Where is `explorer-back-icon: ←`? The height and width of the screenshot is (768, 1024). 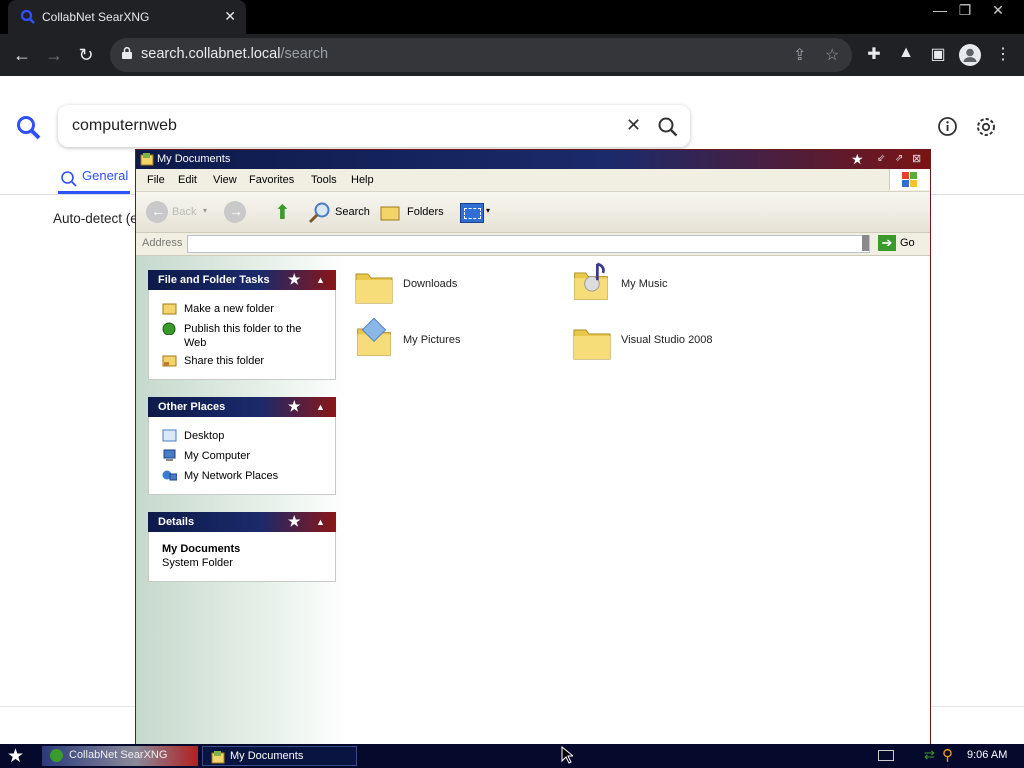 explorer-back-icon: ← is located at coordinates (157, 212).